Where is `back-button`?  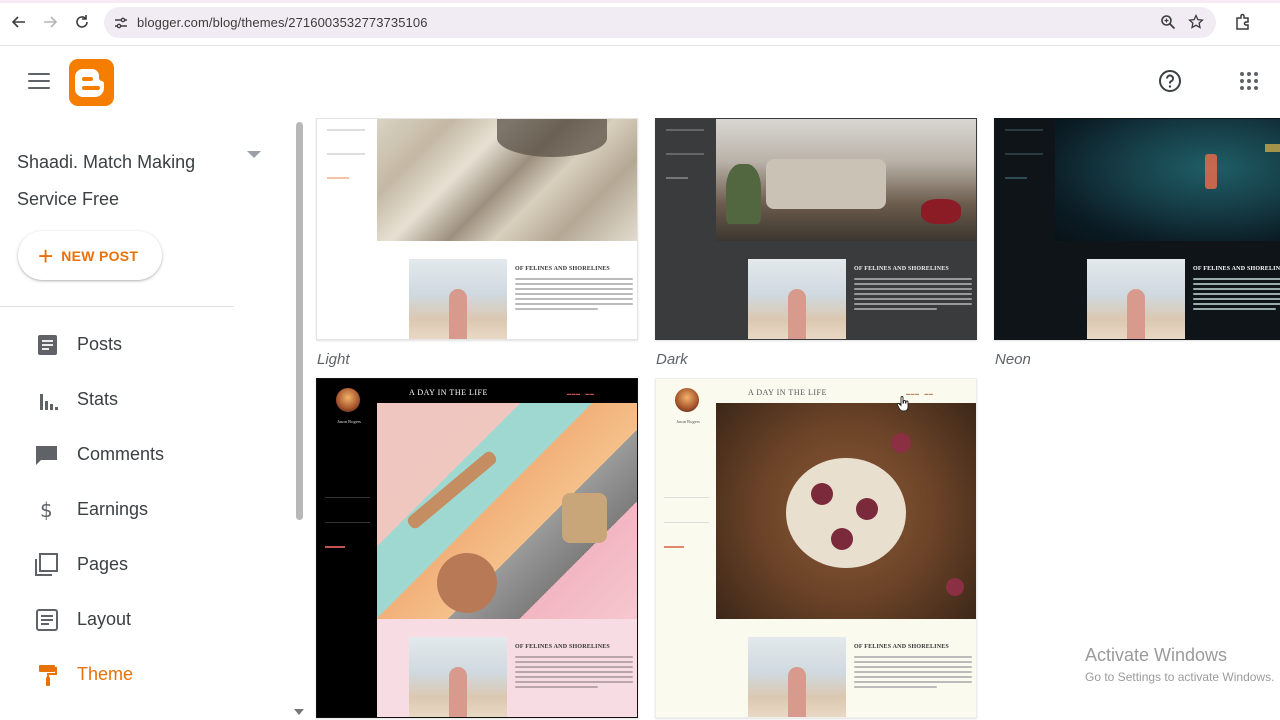 back-button is located at coordinates (19, 22).